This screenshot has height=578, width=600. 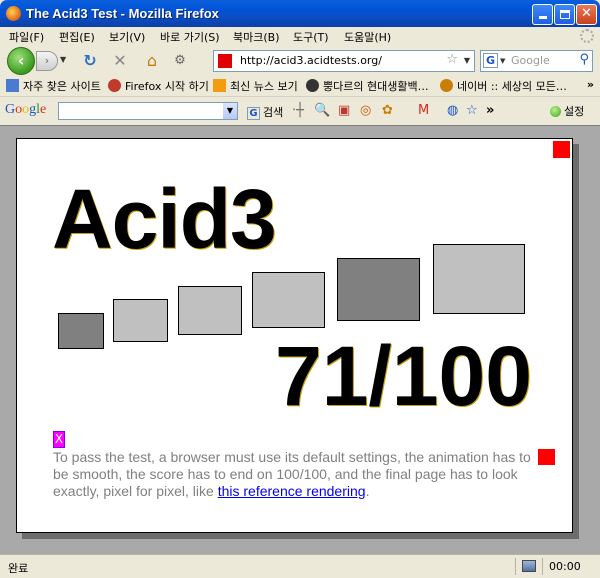 I want to click on folder-icon, so click(x=12, y=85).